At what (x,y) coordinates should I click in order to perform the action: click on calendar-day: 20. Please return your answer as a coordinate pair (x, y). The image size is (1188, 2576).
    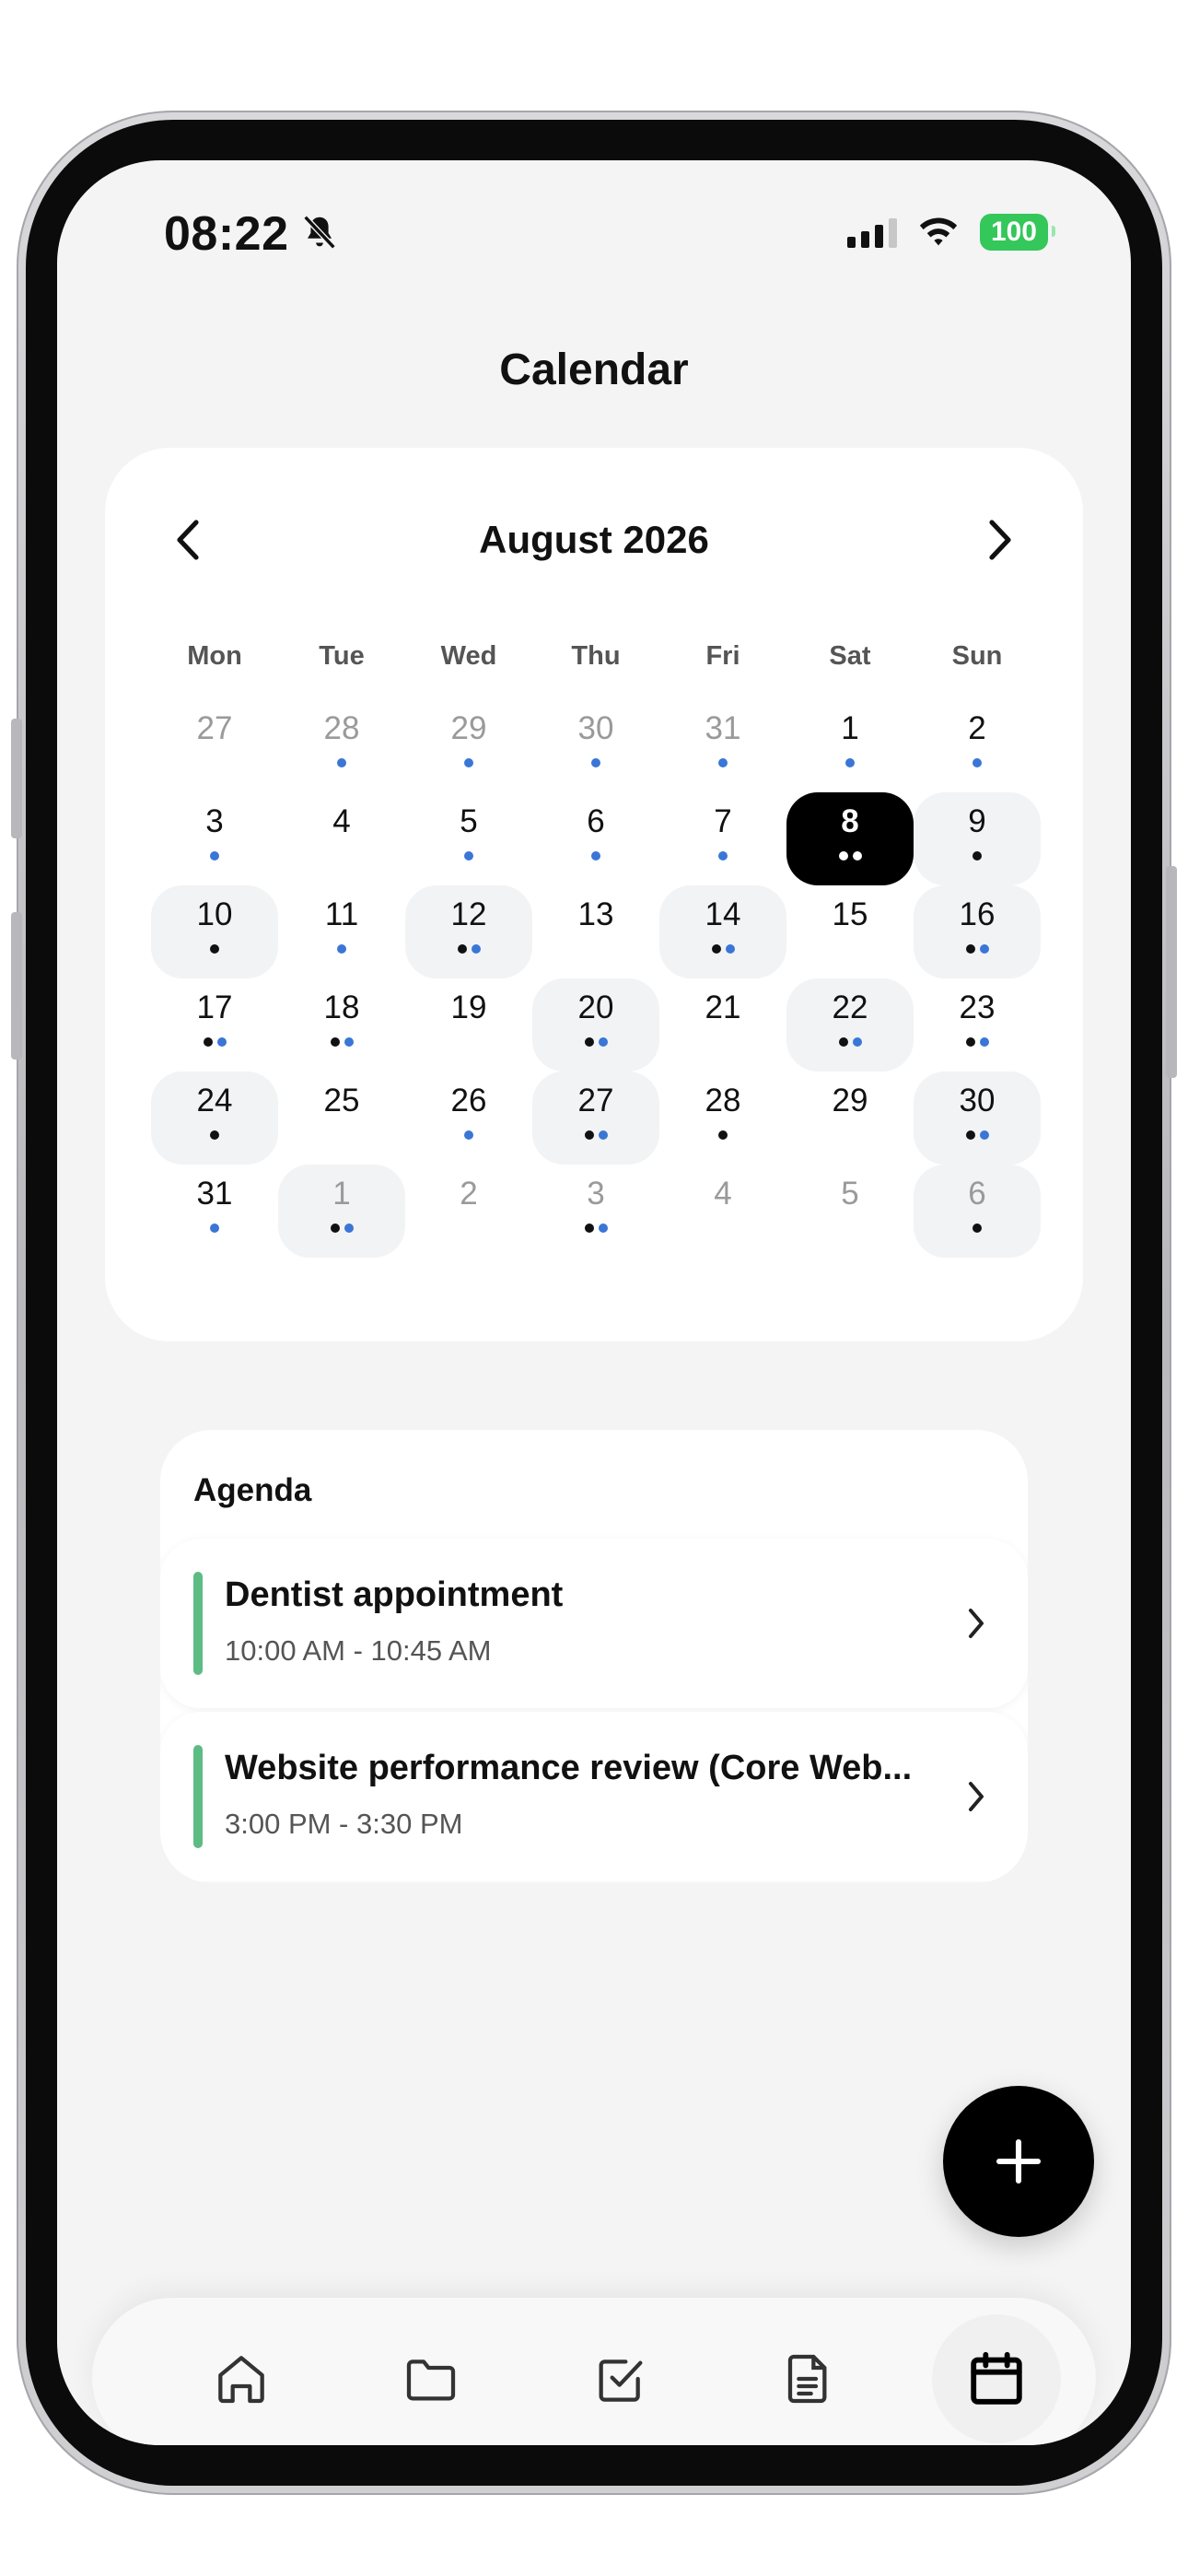
    Looking at the image, I should click on (595, 1024).